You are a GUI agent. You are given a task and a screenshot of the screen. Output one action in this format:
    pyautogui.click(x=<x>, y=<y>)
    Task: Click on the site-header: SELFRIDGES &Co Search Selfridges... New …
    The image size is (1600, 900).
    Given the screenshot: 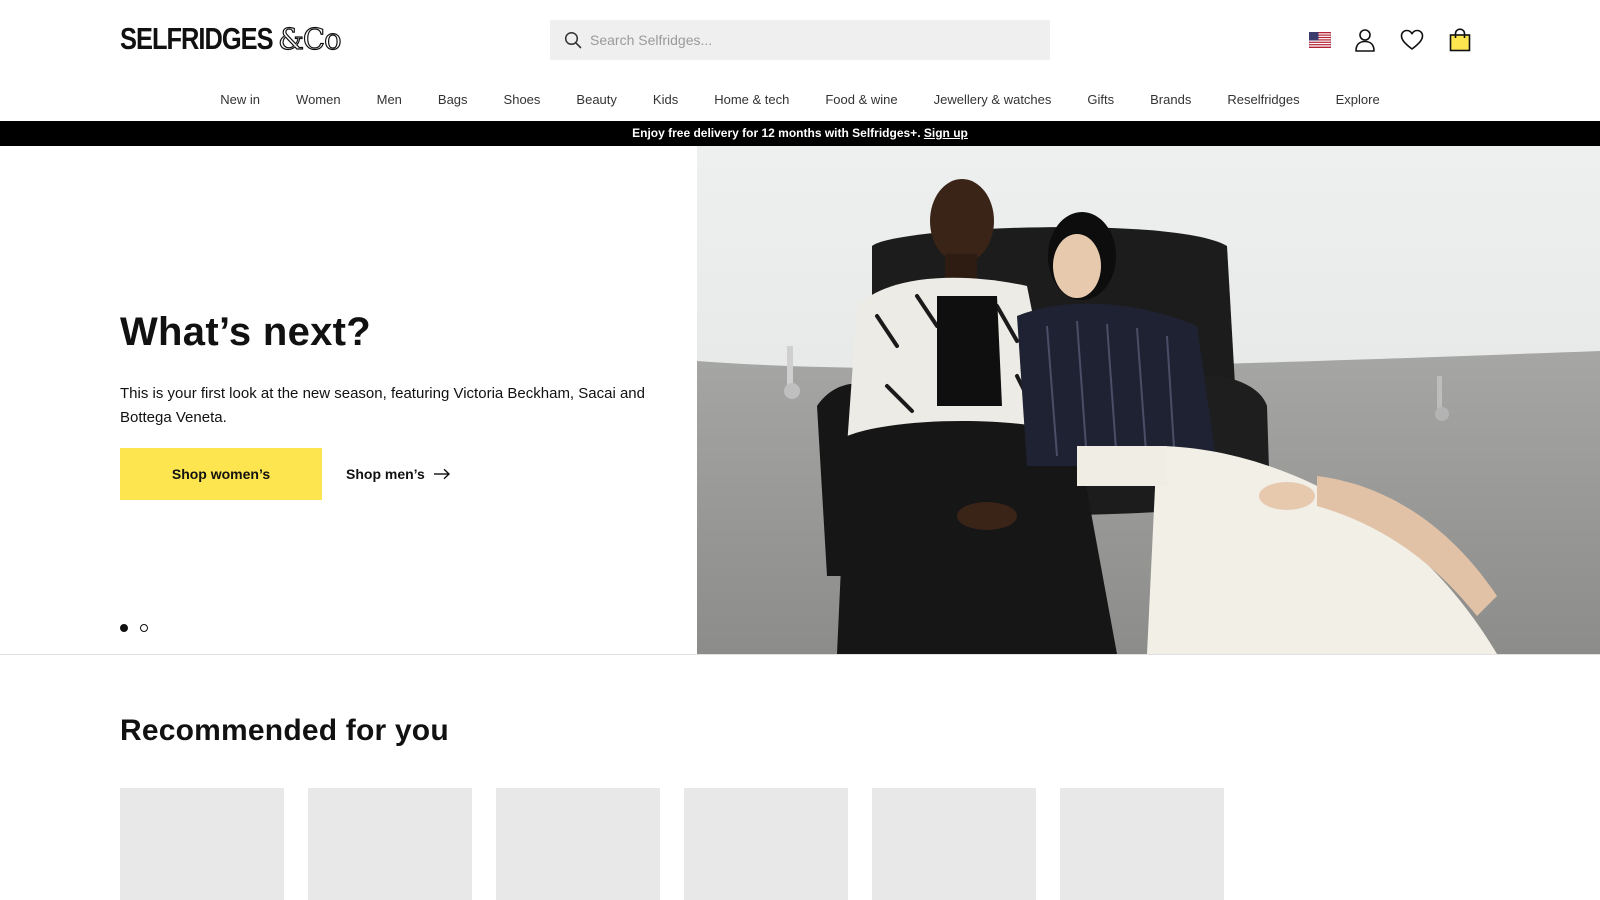 What is the action you would take?
    pyautogui.click(x=800, y=60)
    